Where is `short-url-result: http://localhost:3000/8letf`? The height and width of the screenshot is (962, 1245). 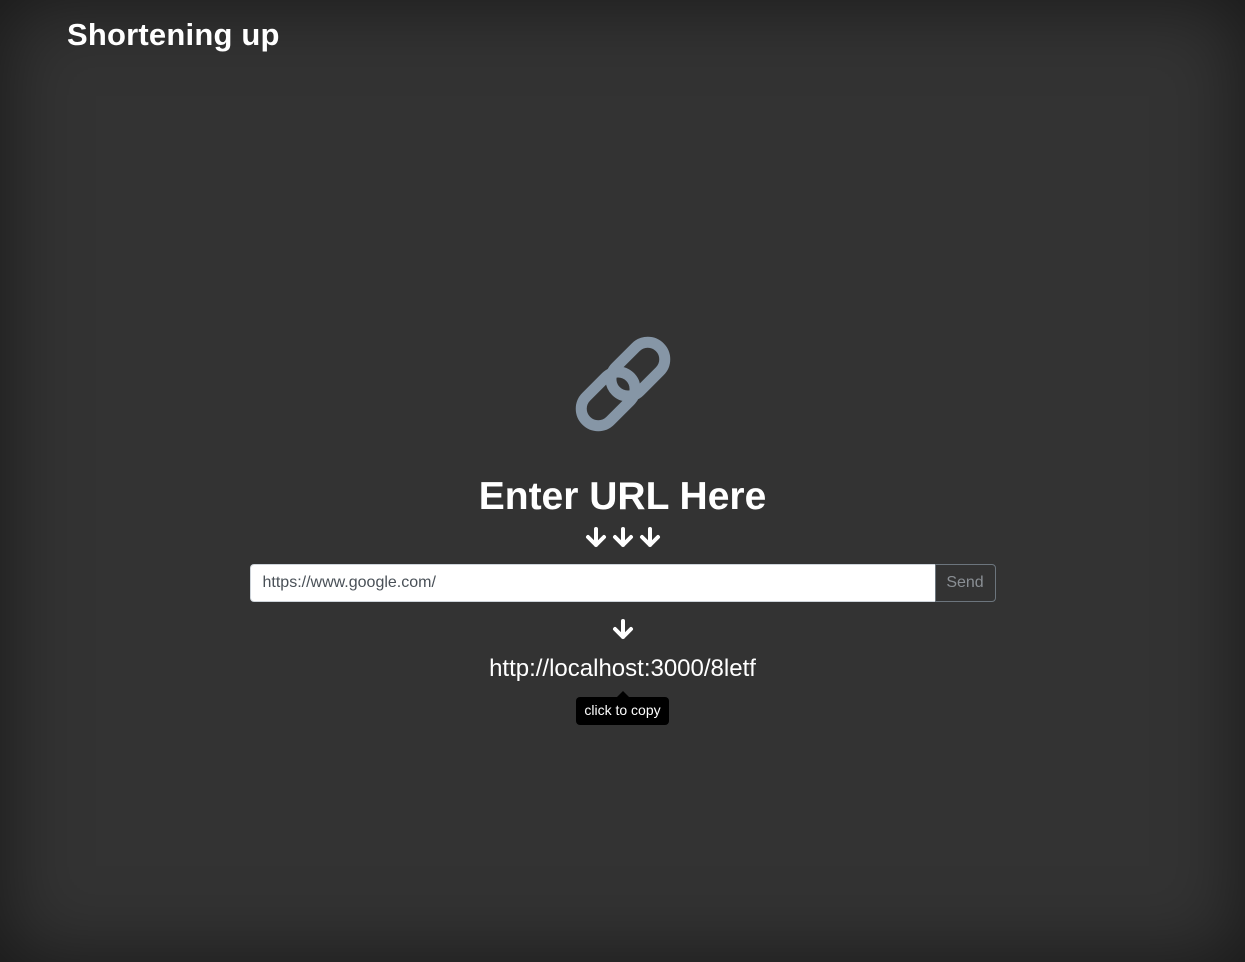
short-url-result: http://localhost:3000/8letf is located at coordinates (622, 668).